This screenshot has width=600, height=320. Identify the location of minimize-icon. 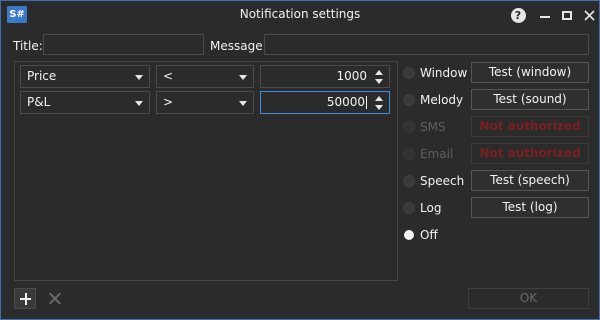
(545, 17).